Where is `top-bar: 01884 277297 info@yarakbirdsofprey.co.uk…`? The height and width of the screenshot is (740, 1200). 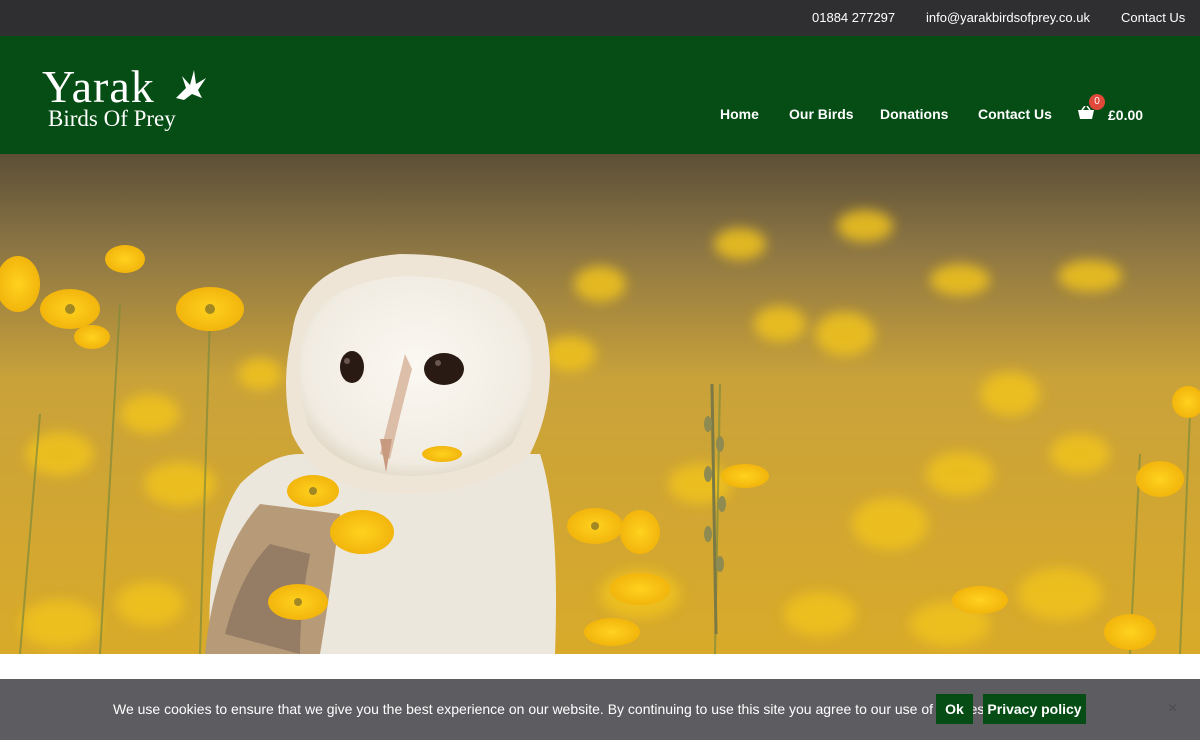
top-bar: 01884 277297 info@yarakbirdsofprey.co.uk… is located at coordinates (600, 18).